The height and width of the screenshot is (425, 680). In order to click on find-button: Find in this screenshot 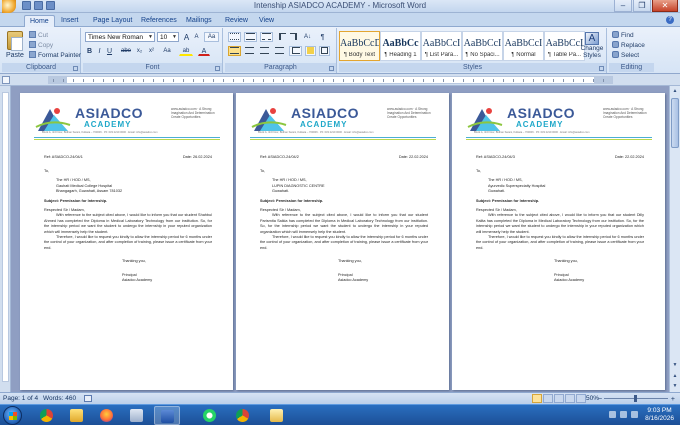, I will do `click(623, 35)`.